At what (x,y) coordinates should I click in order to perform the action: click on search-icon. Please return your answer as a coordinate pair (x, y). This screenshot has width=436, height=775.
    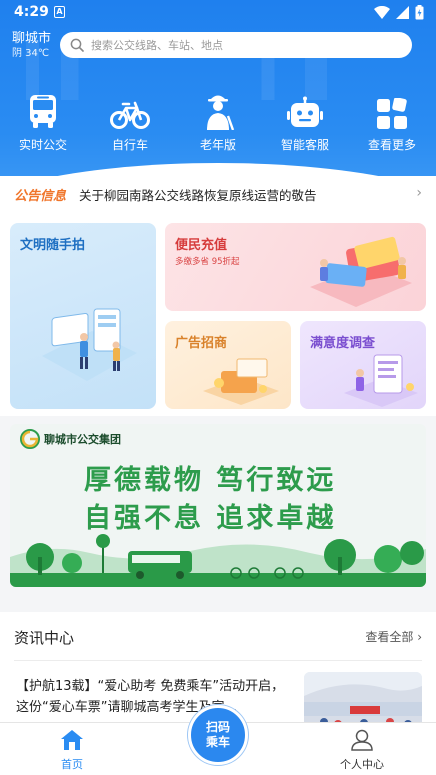
    Looking at the image, I should click on (77, 45).